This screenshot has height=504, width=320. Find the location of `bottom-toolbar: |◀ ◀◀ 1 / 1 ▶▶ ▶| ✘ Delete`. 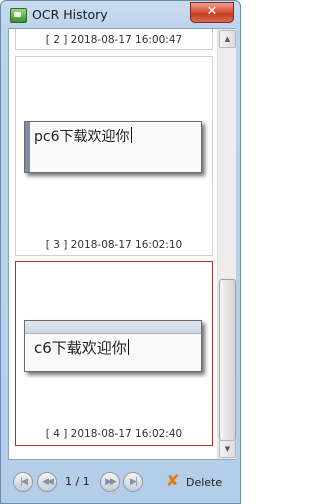

bottom-toolbar: |◀ ◀◀ 1 / 1 ▶▶ ▶| ✘ Delete is located at coordinates (120, 482).